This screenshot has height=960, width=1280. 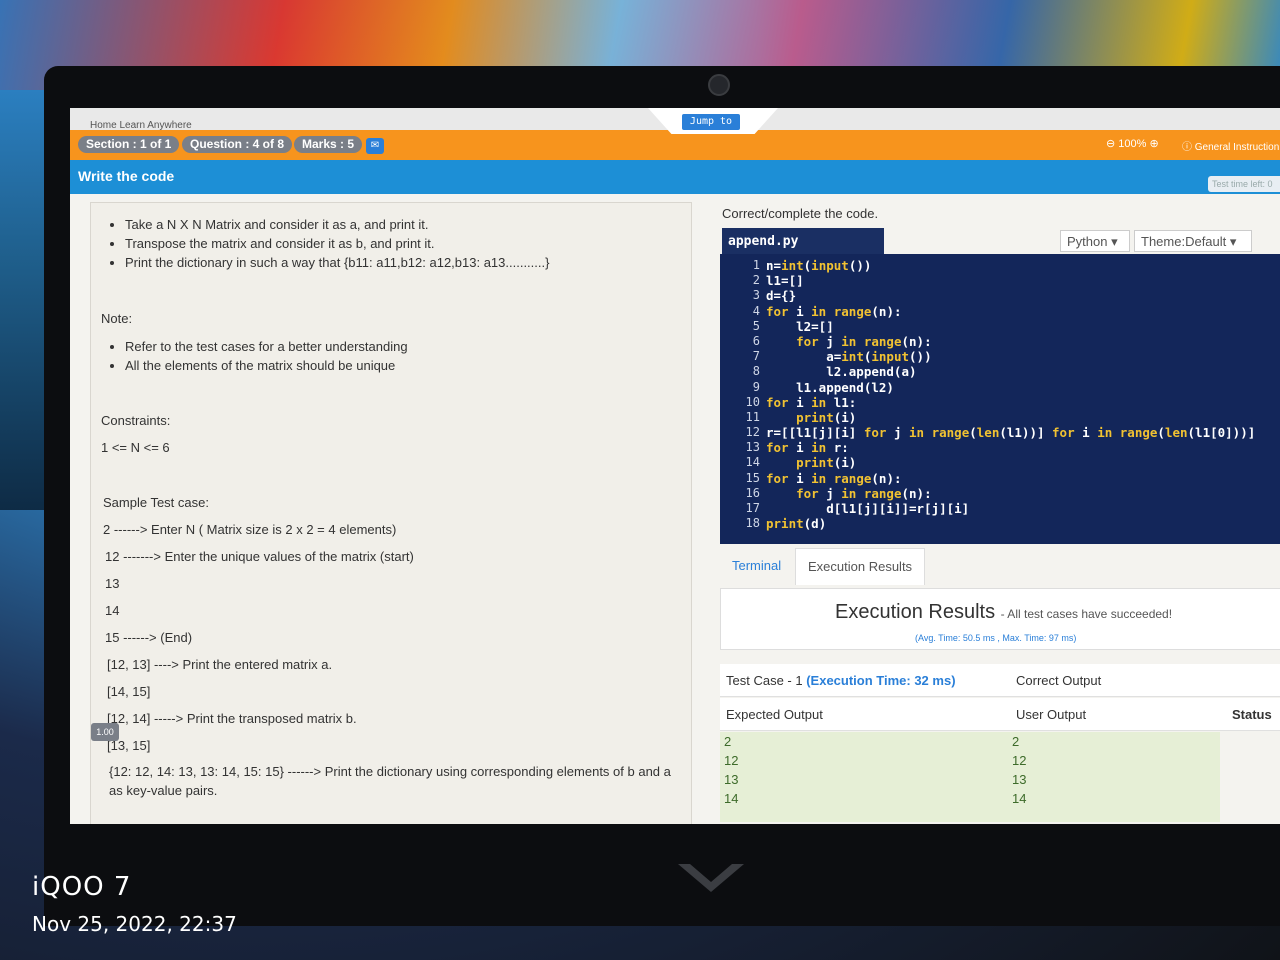 I want to click on line-number: 15, so click(x=752, y=477).